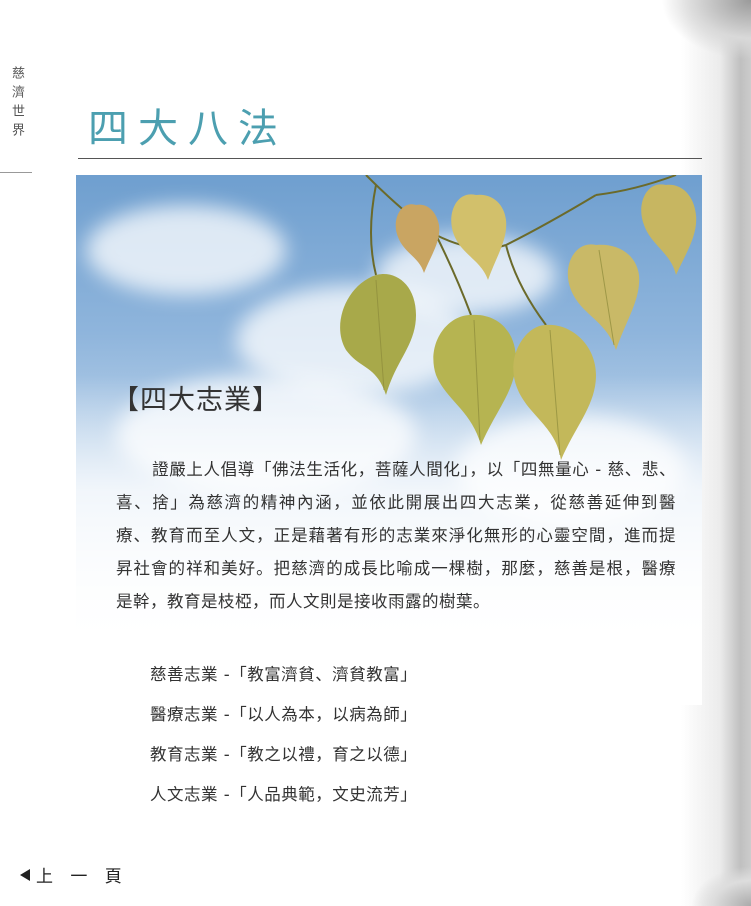 The height and width of the screenshot is (906, 751). I want to click on section-title: 【四大志業】, so click(196, 400).